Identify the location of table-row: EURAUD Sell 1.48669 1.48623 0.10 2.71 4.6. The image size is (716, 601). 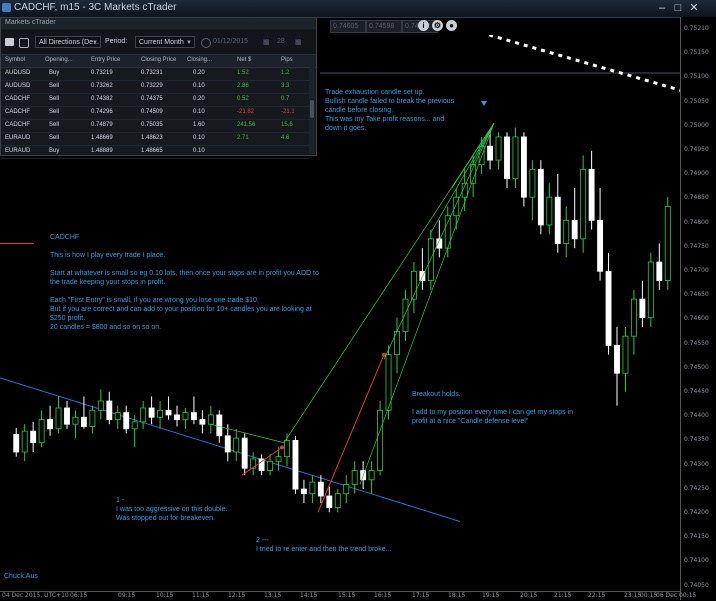
(155, 139).